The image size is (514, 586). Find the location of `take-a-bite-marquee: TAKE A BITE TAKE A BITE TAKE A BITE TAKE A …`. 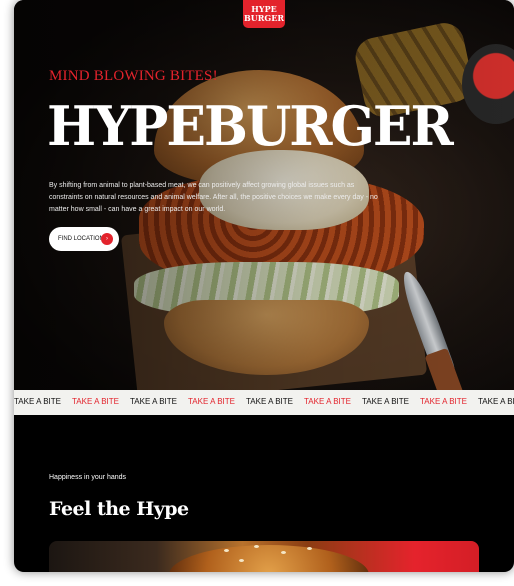

take-a-bite-marquee: TAKE A BITE TAKE A BITE TAKE A BITE TAKE A … is located at coordinates (264, 402).